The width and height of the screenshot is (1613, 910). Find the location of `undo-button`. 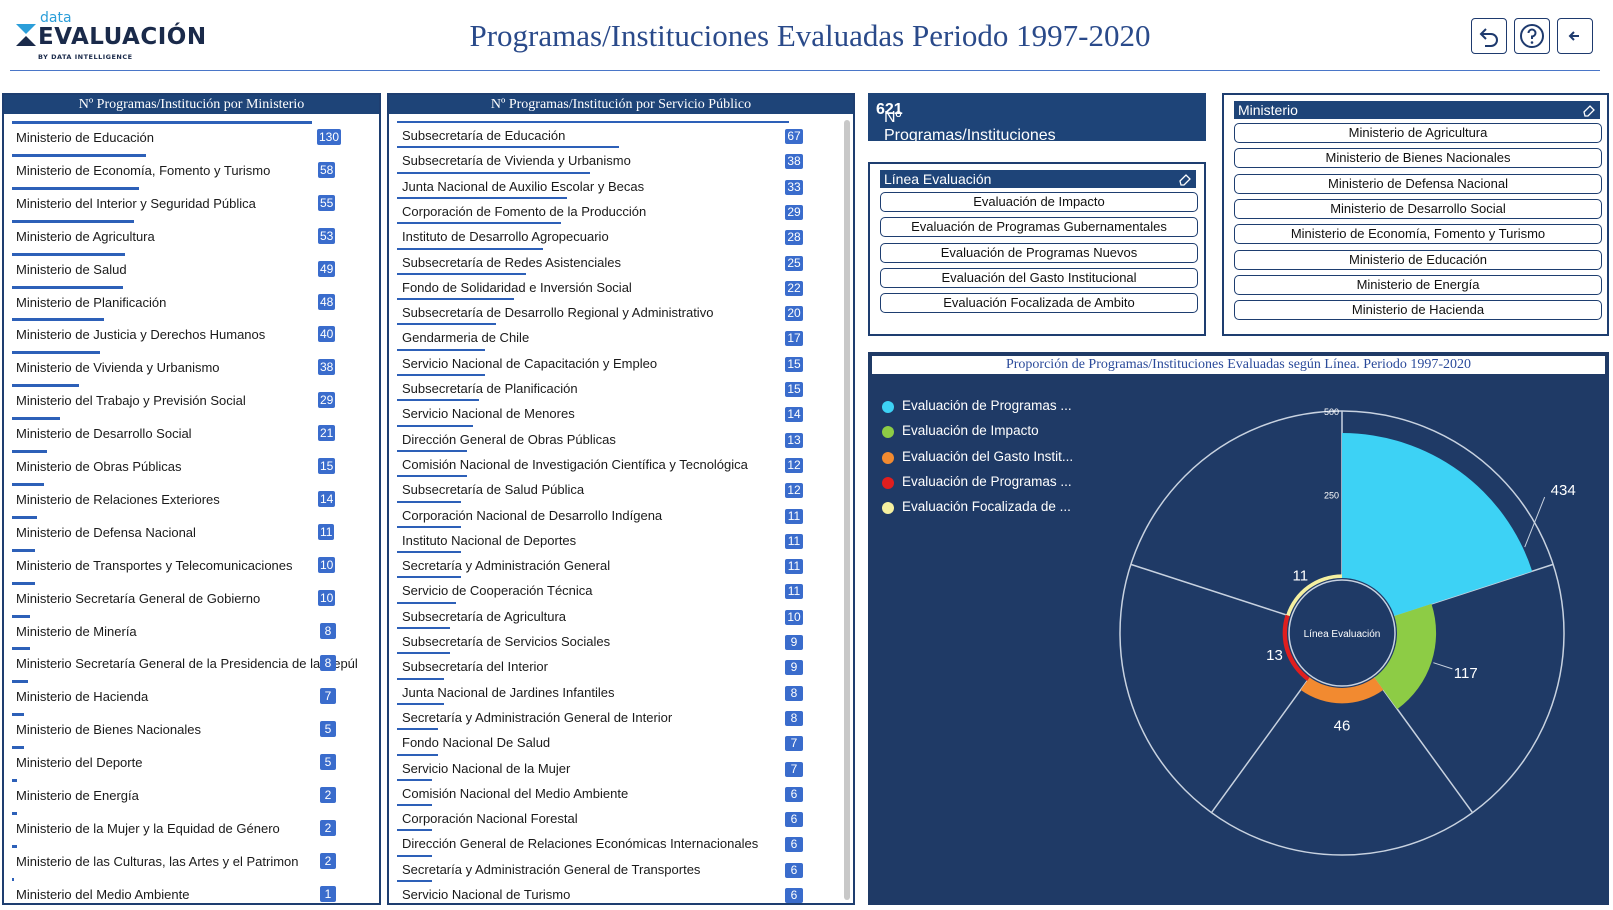

undo-button is located at coordinates (1489, 36).